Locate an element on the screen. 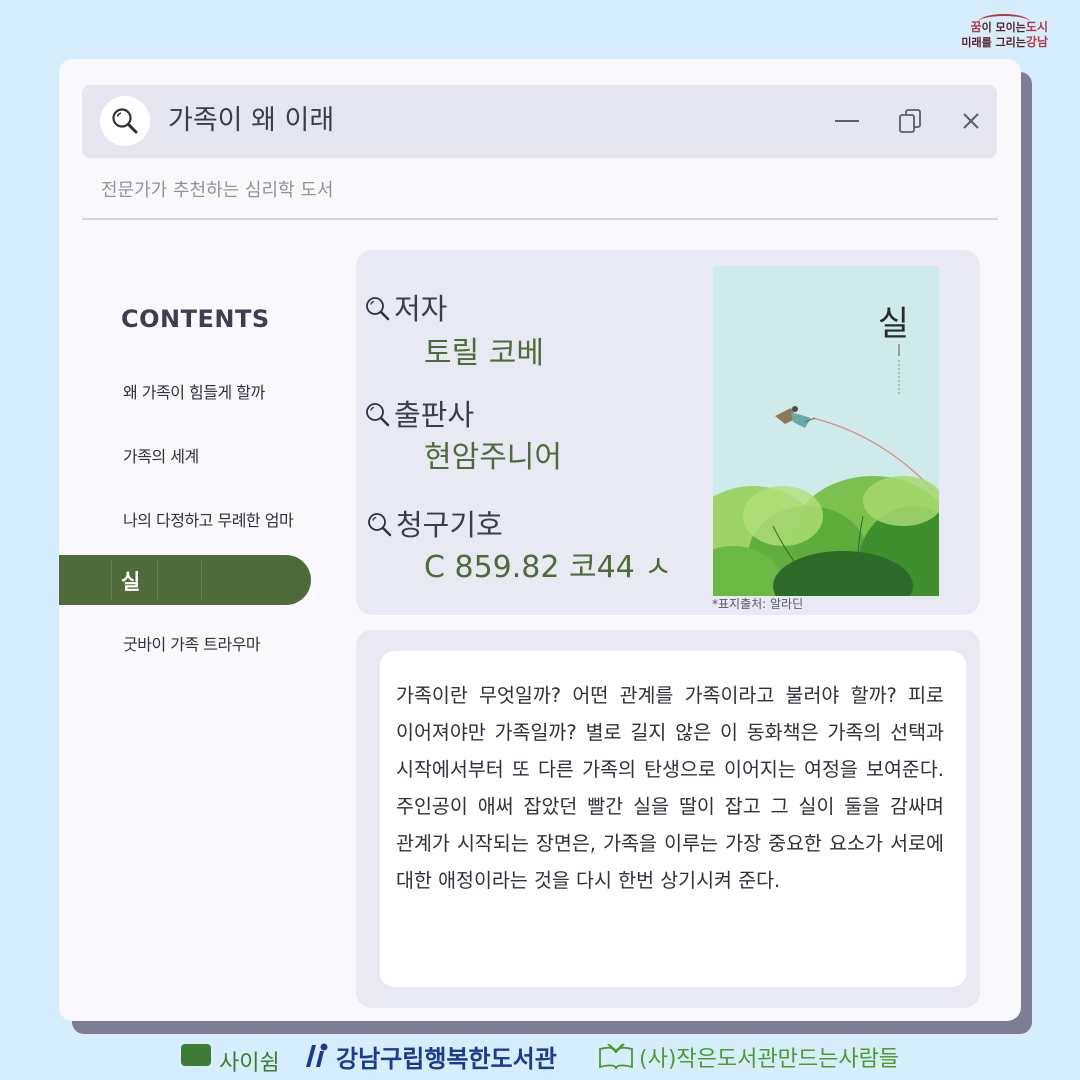  footer: 사이쉼 강남구립행복한도서관 (사)작은도서관만드는사람들 is located at coordinates (540, 1056).